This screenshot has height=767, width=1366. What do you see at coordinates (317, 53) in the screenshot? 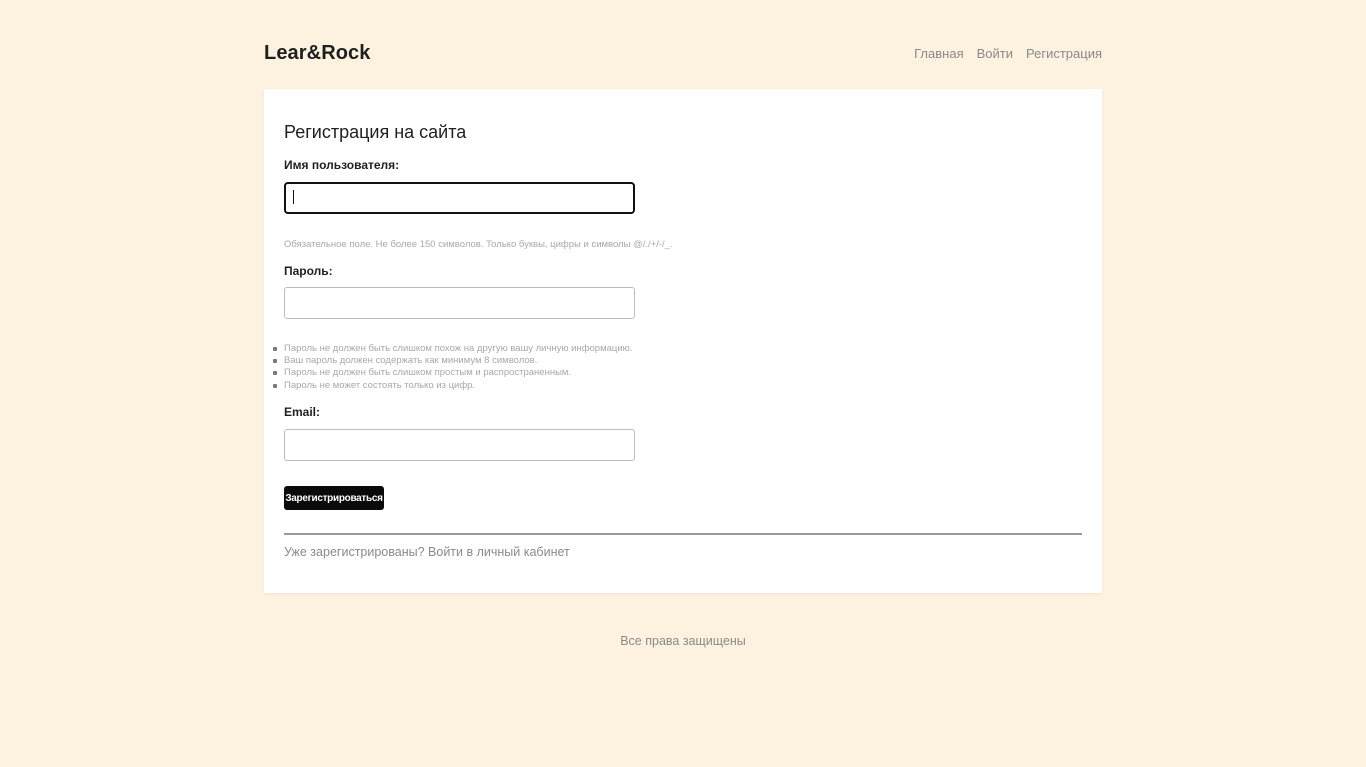
I see `site-logo: Lear&Rock` at bounding box center [317, 53].